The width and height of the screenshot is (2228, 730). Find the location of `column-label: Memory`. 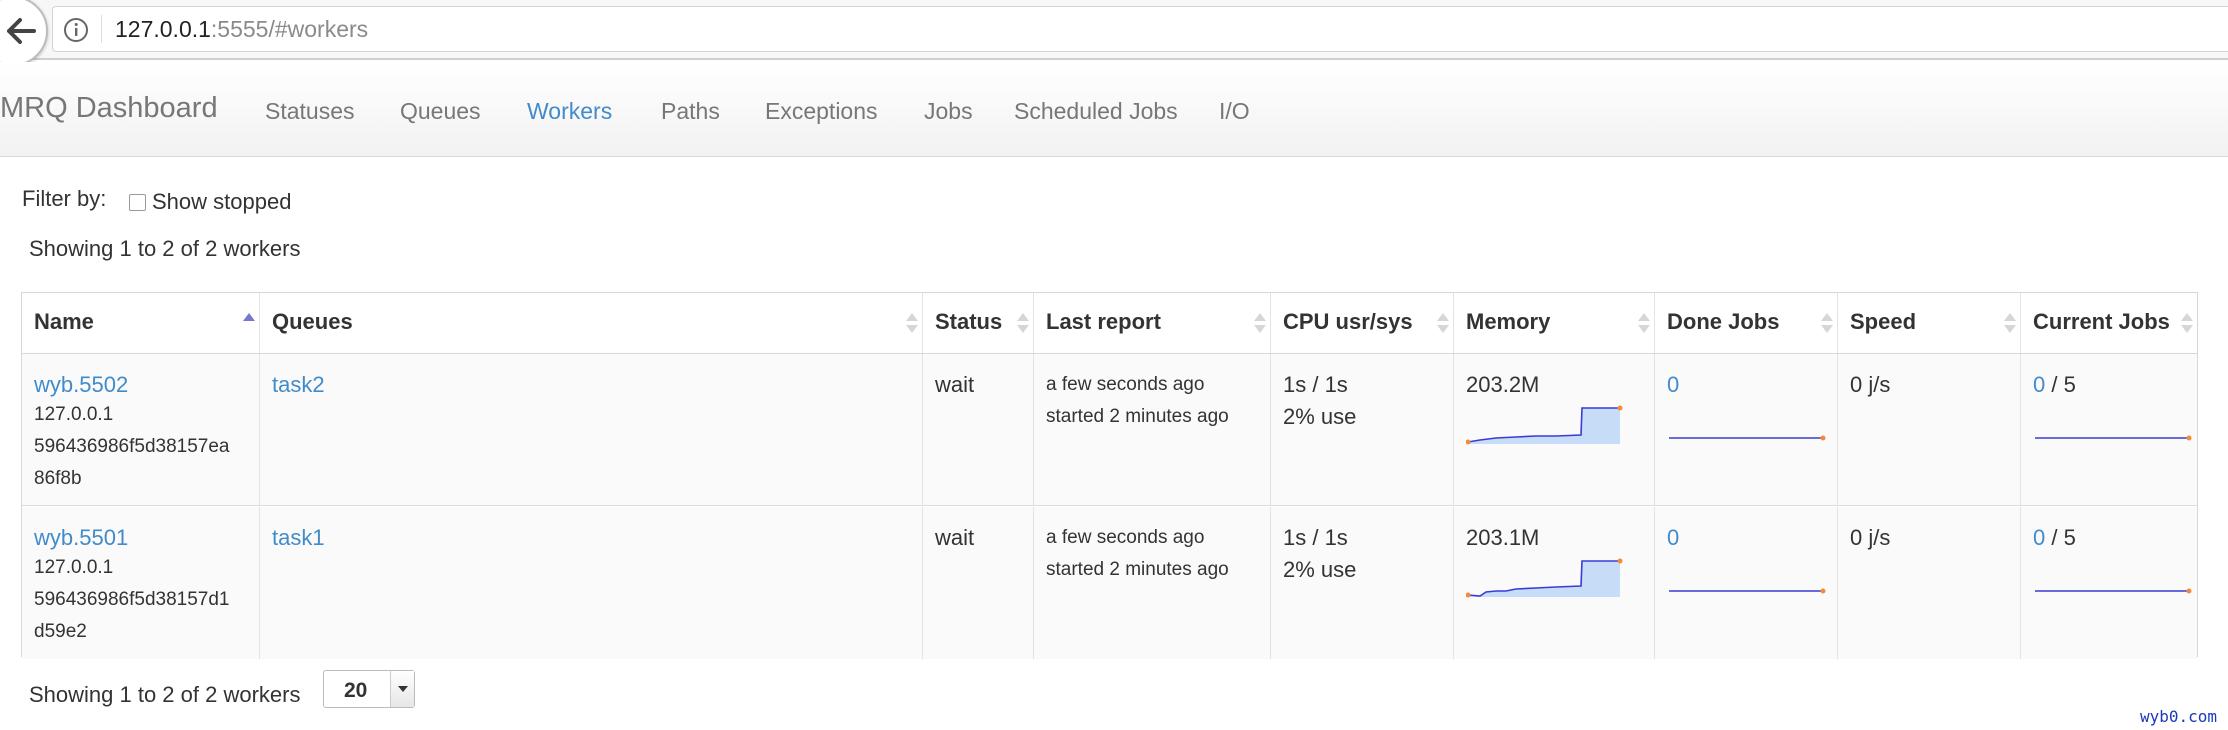

column-label: Memory is located at coordinates (1508, 321).